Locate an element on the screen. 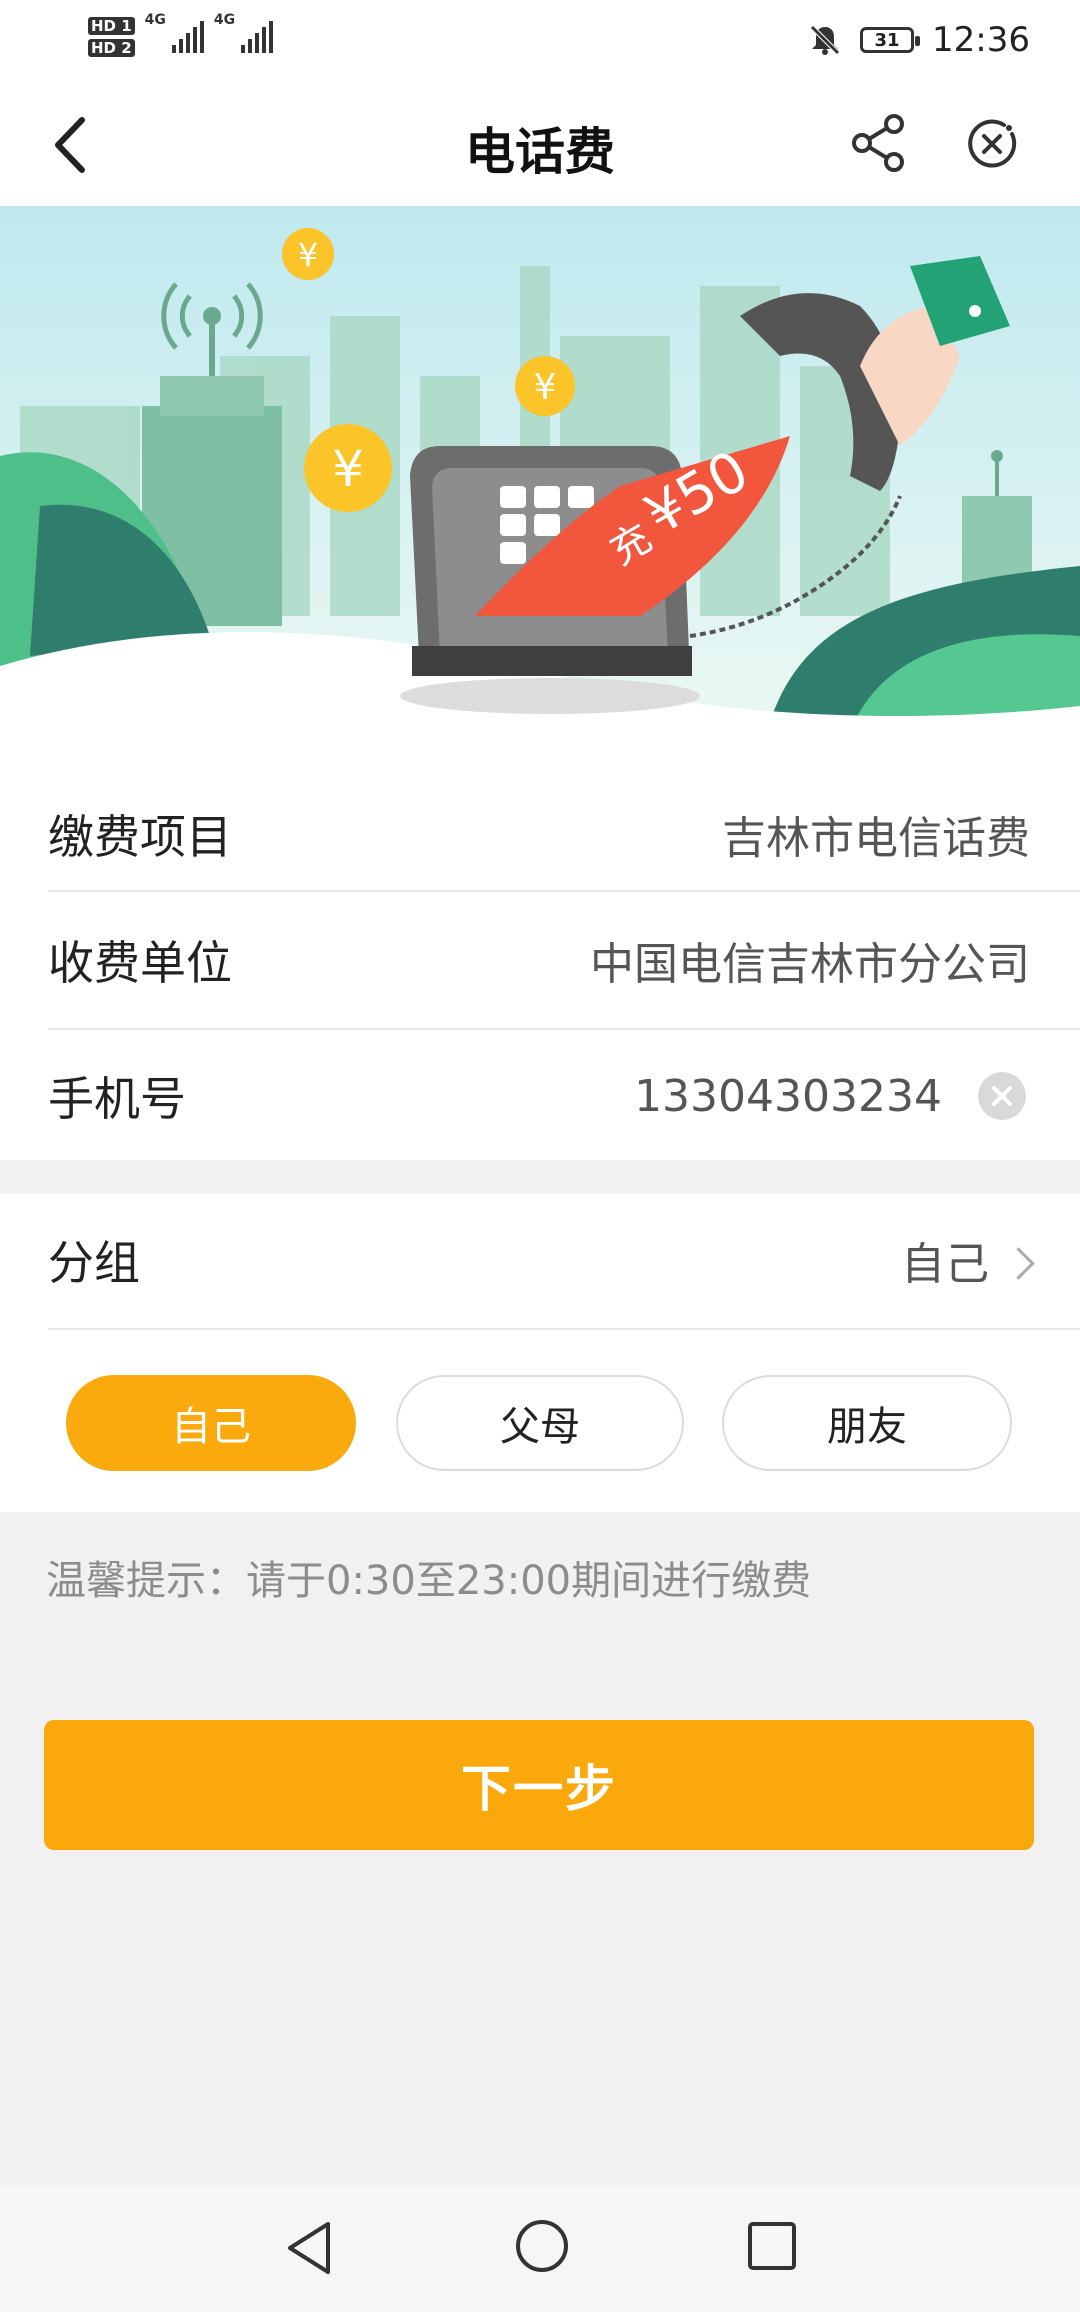 This screenshot has width=1080, height=2312. group-label: 分组 is located at coordinates (94, 1263).